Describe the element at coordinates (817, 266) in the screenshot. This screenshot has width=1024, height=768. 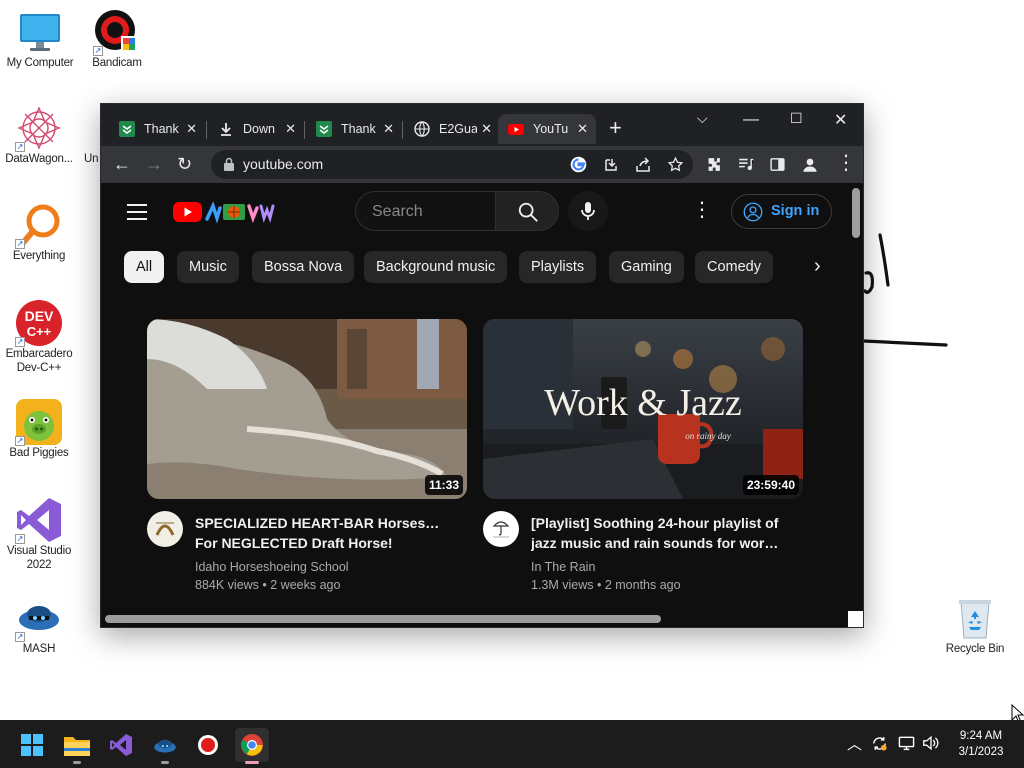
I see `chips-next-chevron-icon: ›` at that location.